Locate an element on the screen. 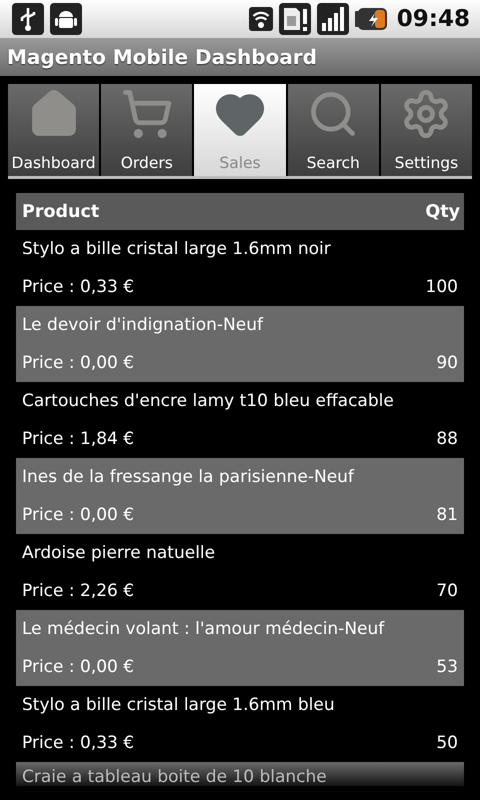 Image resolution: width=480 pixels, height=800 pixels. quantity: 90 is located at coordinates (447, 363).